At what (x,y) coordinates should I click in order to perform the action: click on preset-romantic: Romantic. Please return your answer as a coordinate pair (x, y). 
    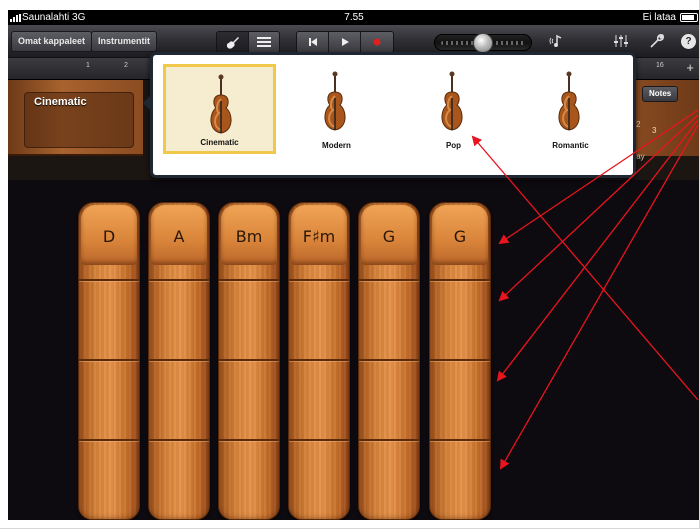
    Looking at the image, I should click on (570, 109).